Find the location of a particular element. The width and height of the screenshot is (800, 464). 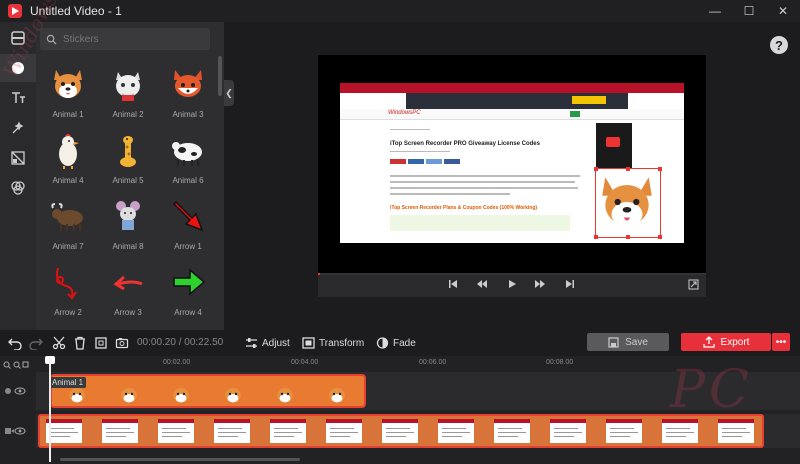

sticker-animal-8: Animal 8 is located at coordinates (128, 221).